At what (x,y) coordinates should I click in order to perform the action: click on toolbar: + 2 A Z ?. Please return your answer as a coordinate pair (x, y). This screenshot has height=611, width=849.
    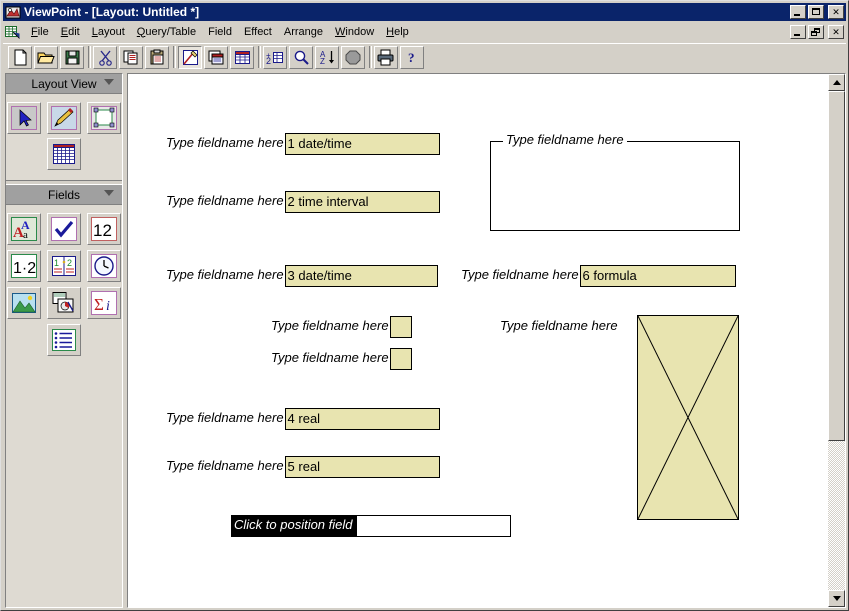
    Looking at the image, I should click on (424, 57).